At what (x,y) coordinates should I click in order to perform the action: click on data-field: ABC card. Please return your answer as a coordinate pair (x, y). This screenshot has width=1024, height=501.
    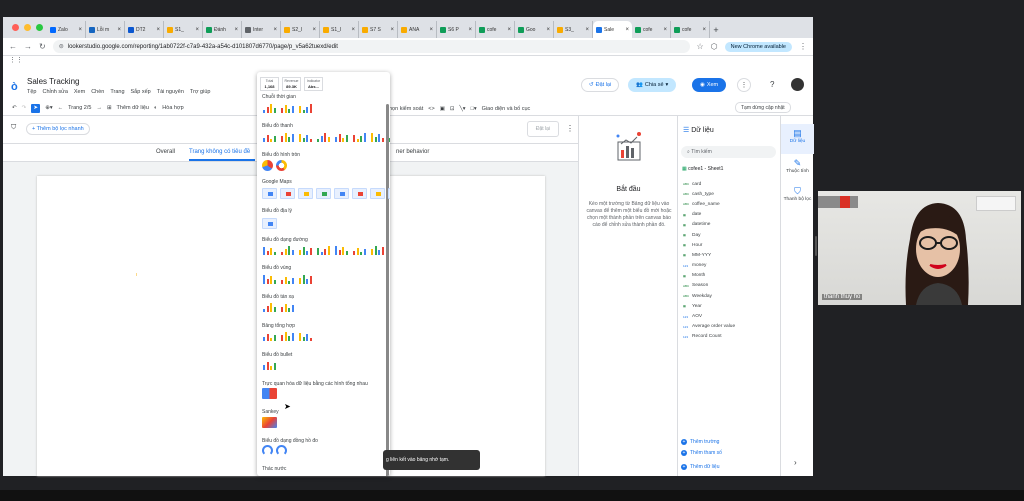
    Looking at the image, I should click on (709, 184).